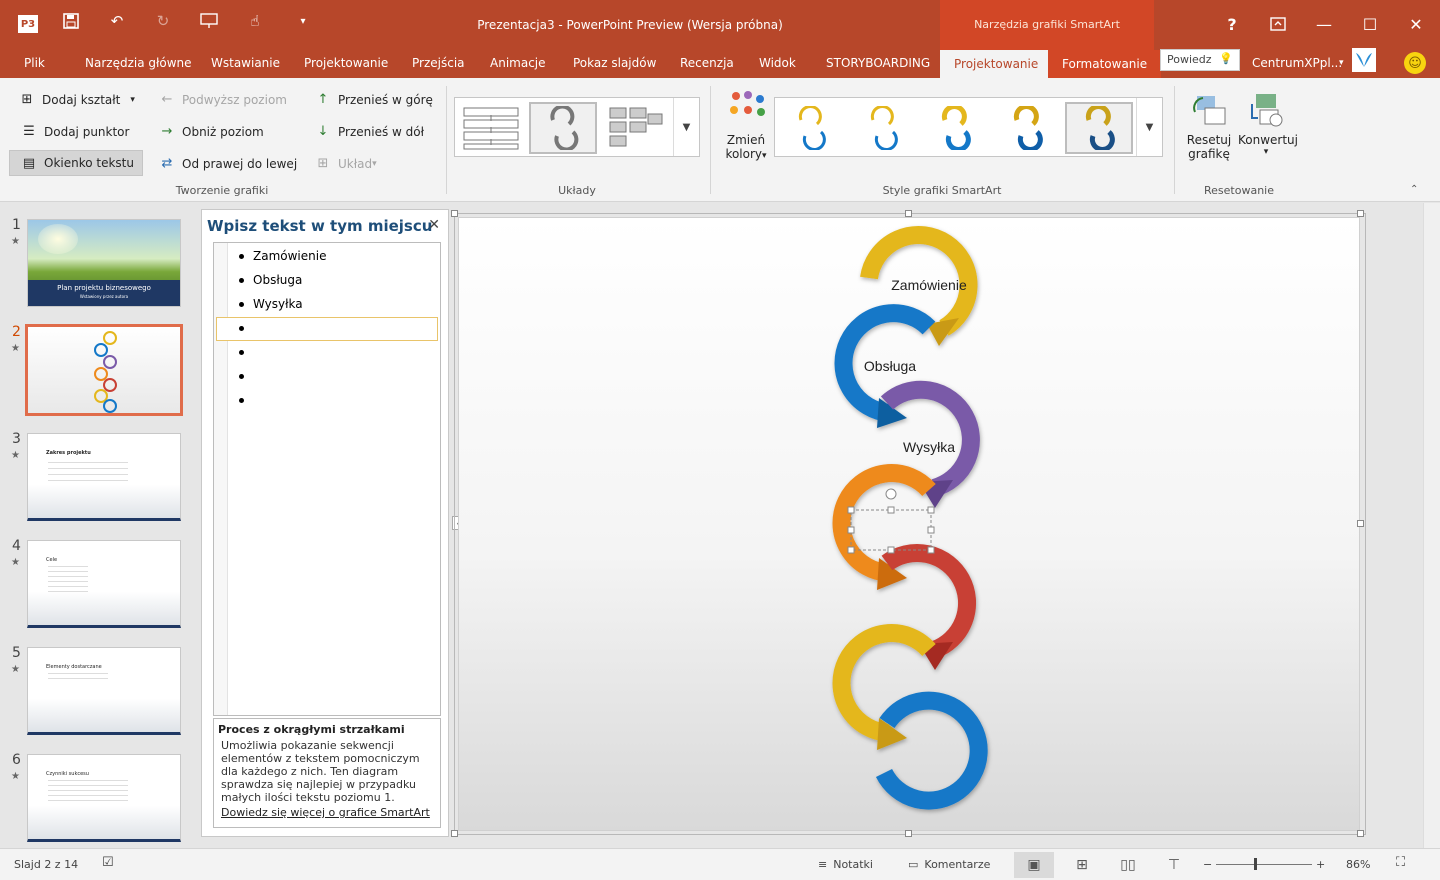 The height and width of the screenshot is (880, 1440). I want to click on help-icon: ?, so click(1232, 24).